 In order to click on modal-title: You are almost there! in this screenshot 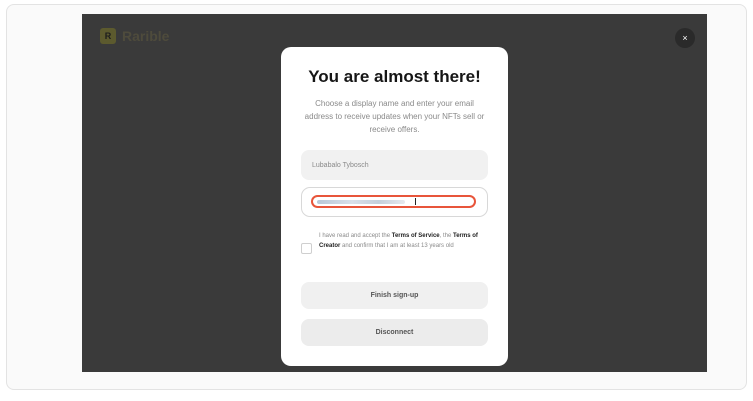, I will do `click(394, 76)`.